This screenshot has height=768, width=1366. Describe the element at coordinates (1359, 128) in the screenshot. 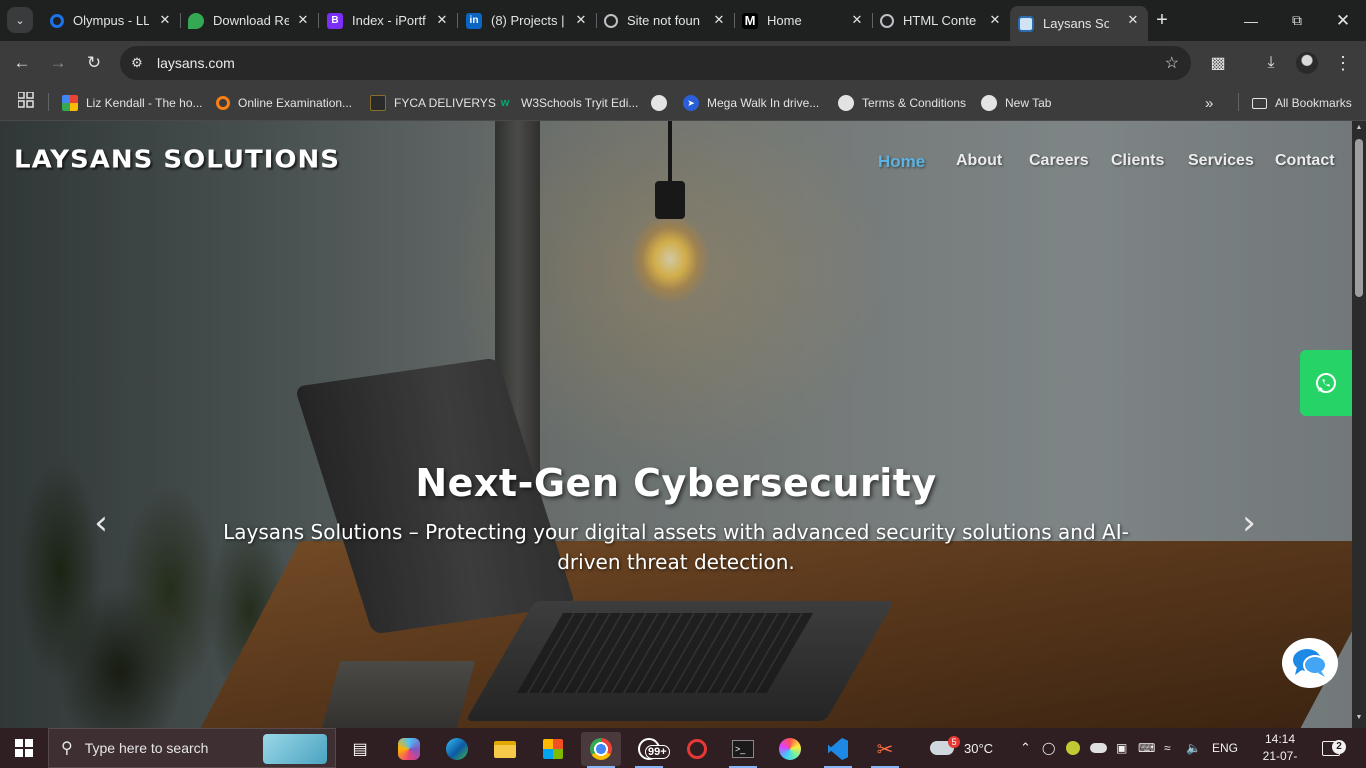

I see `scroll-up-arrow-icon: ▲` at that location.